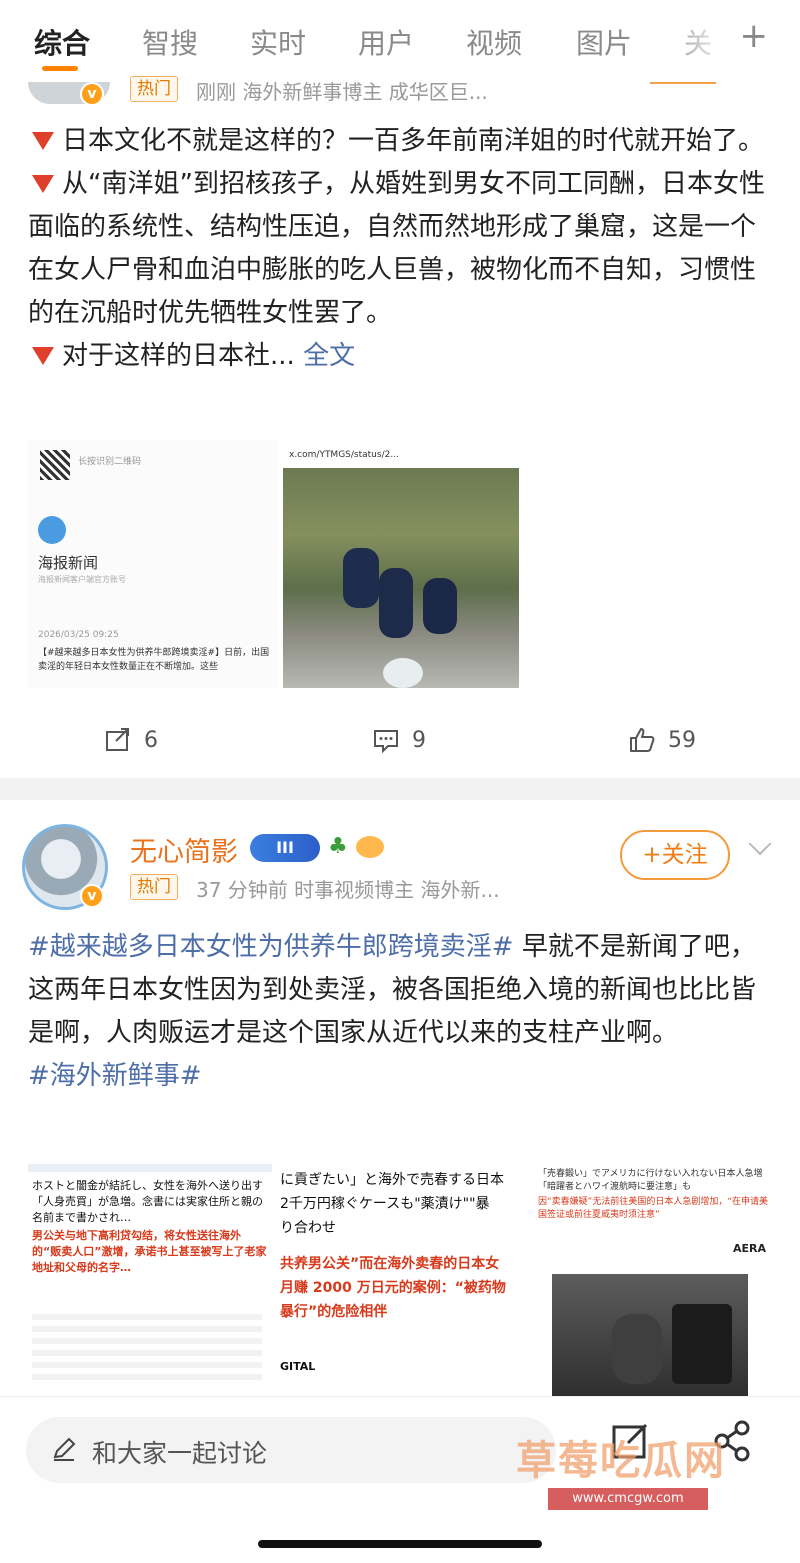 This screenshot has height=1563, width=800. Describe the element at coordinates (271, 947) in the screenshot. I see `hashtag-link: #越来越多日本女性为供养牛郎跨境卖淫#` at that location.